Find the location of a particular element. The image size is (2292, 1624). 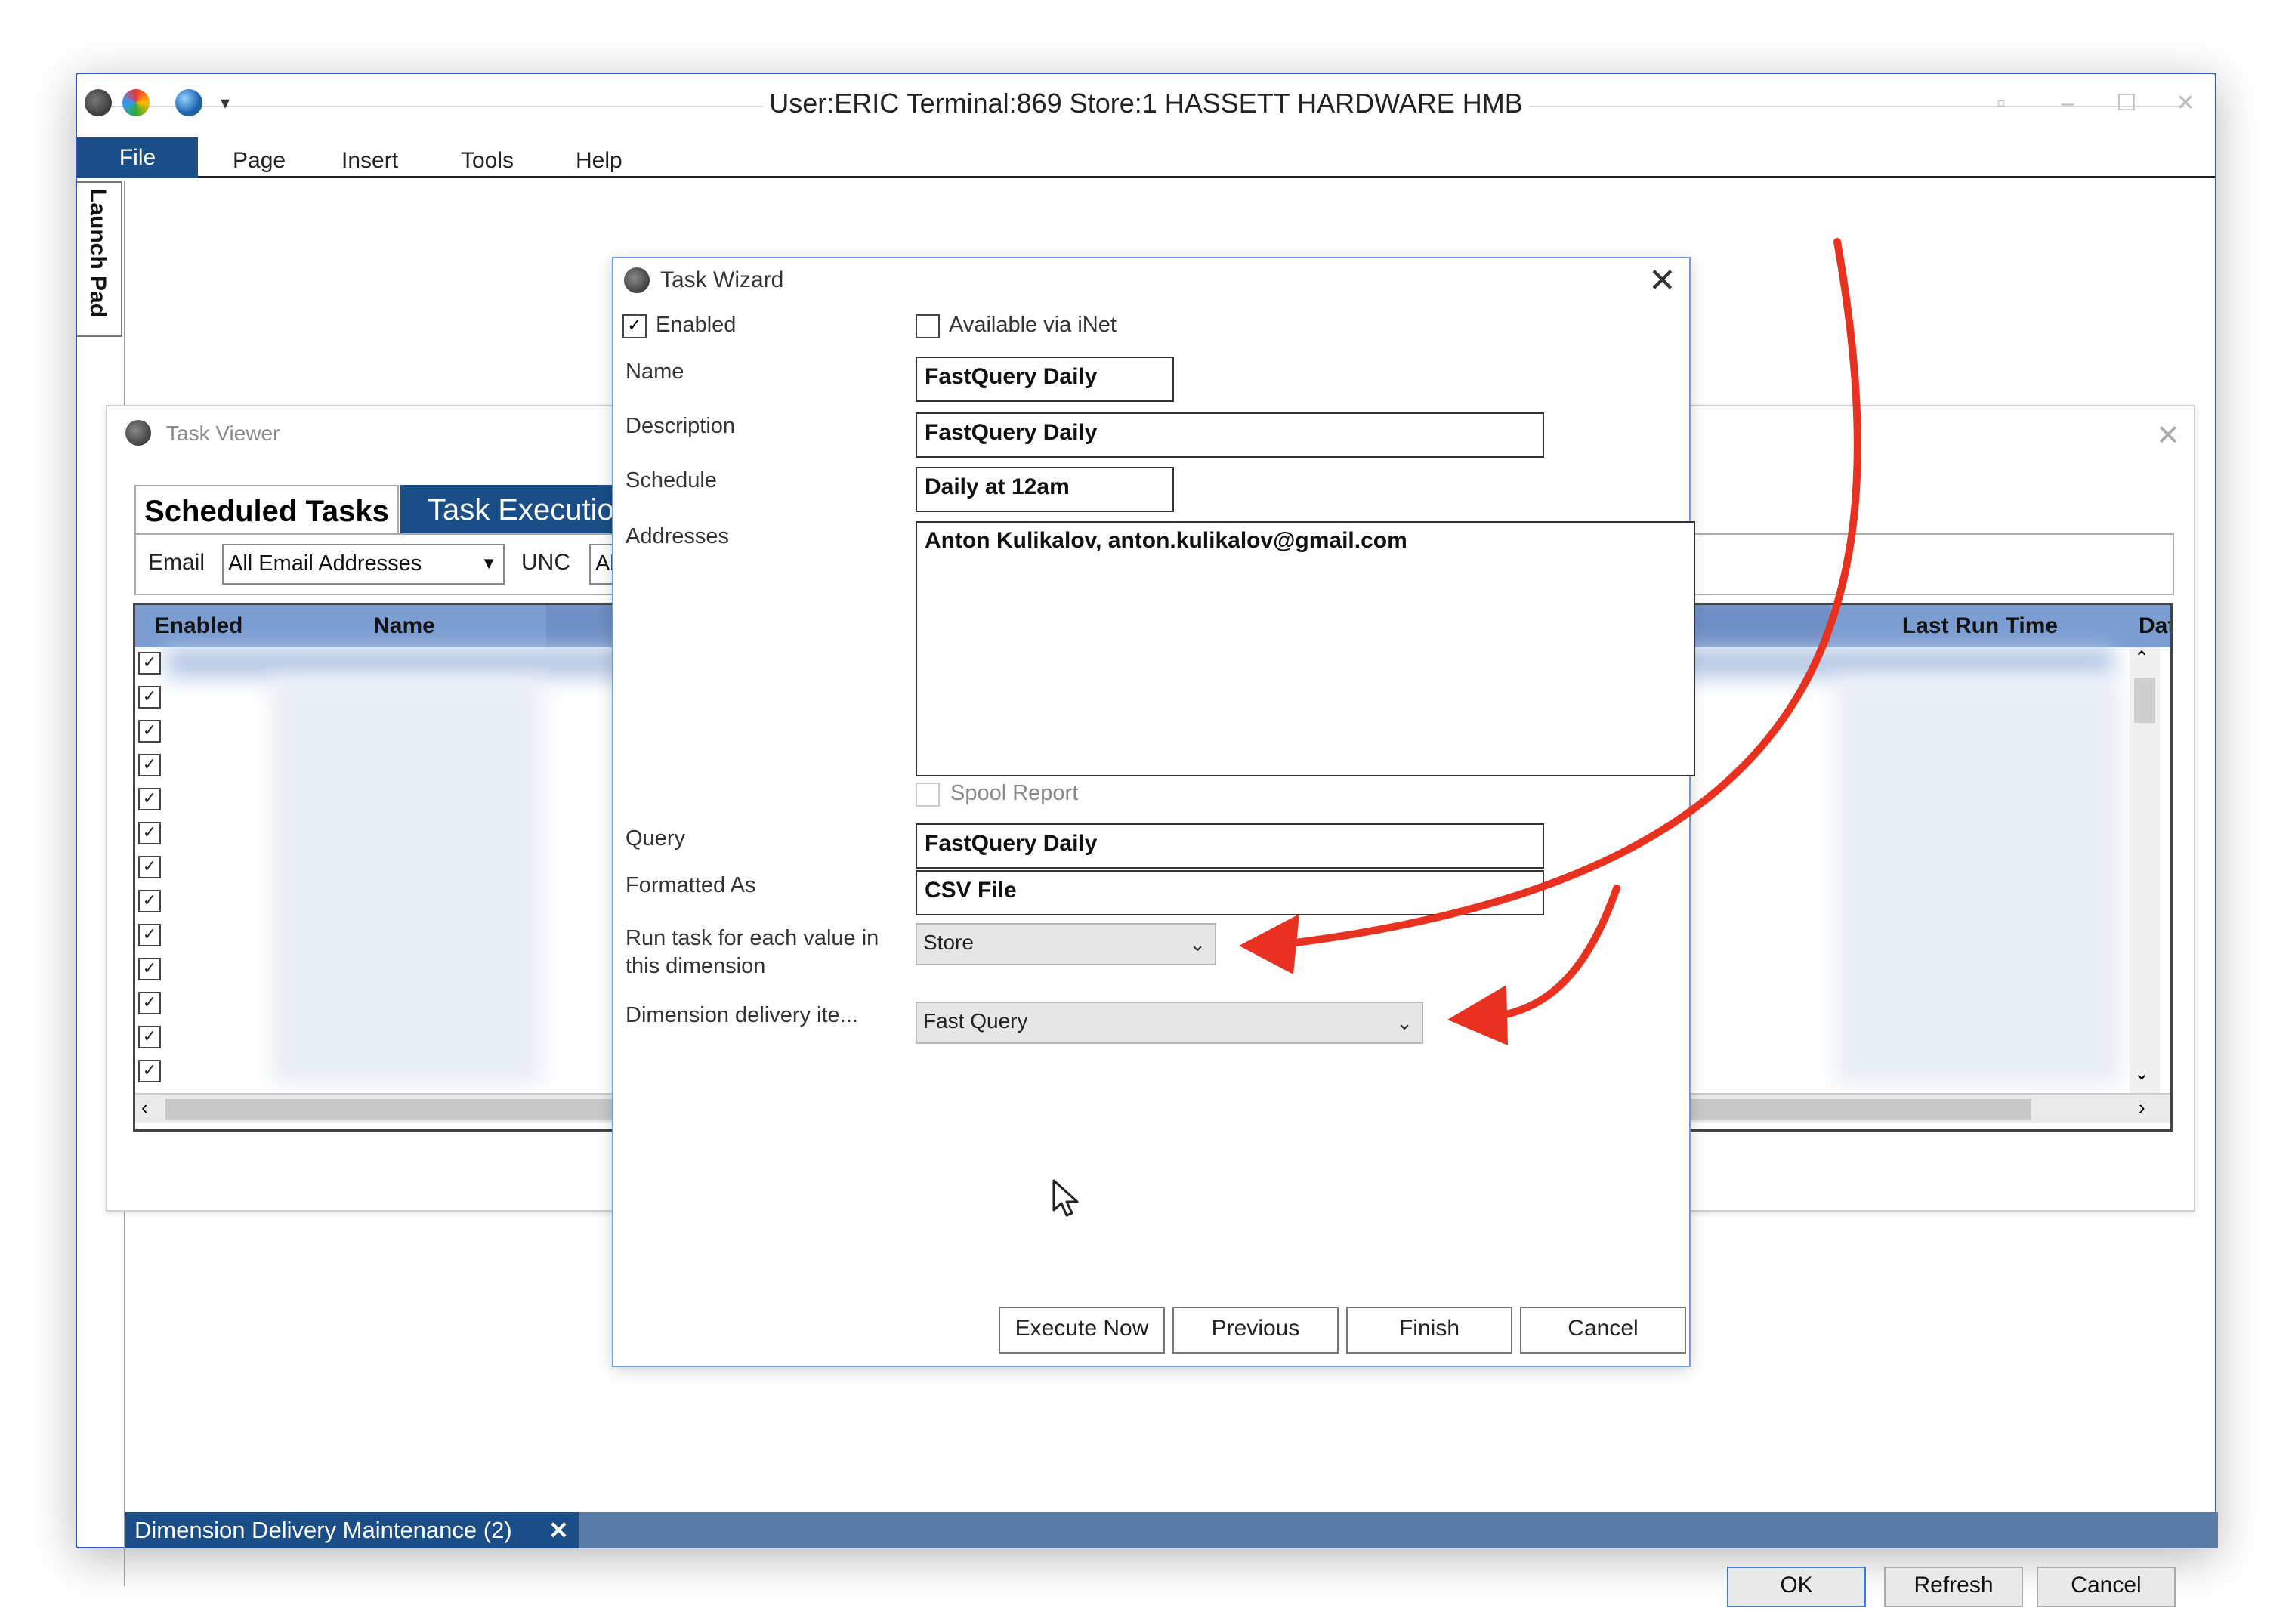

vertical-scrollbar: ⌃ ⌄ is located at coordinates (2145, 870).